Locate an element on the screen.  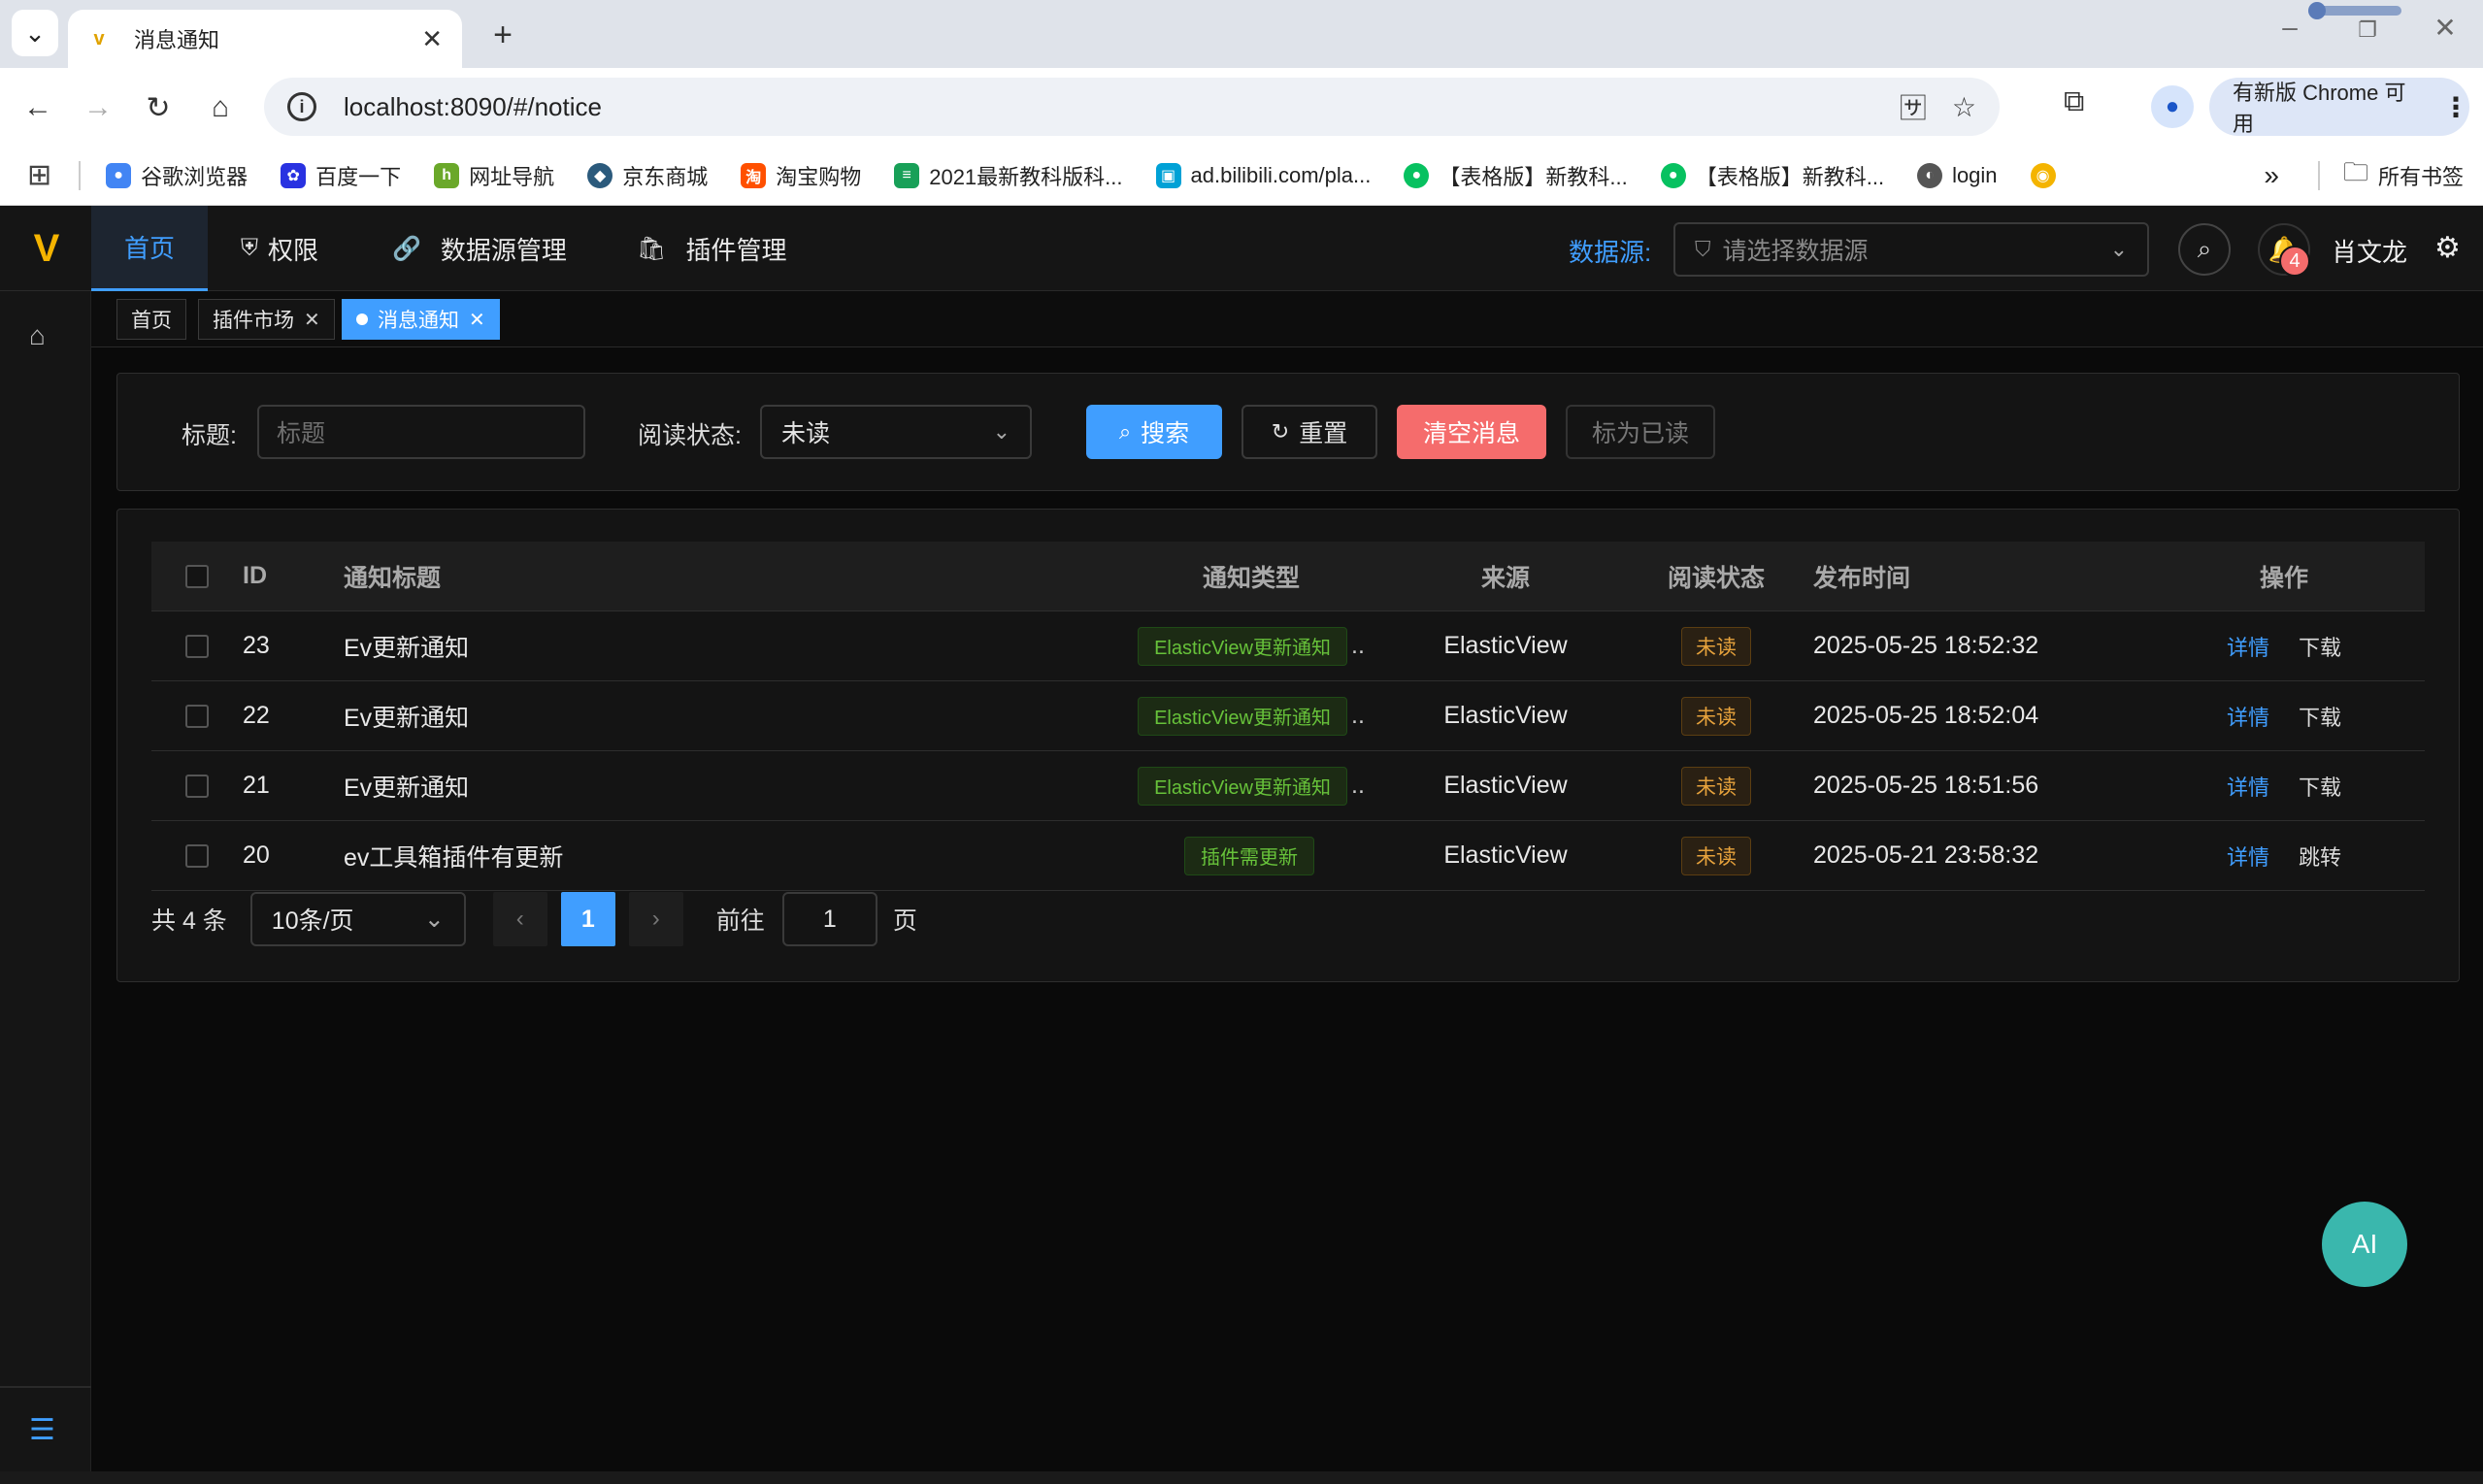
type-tag: ElasticView更新通知 is located at coordinates (1242, 646).